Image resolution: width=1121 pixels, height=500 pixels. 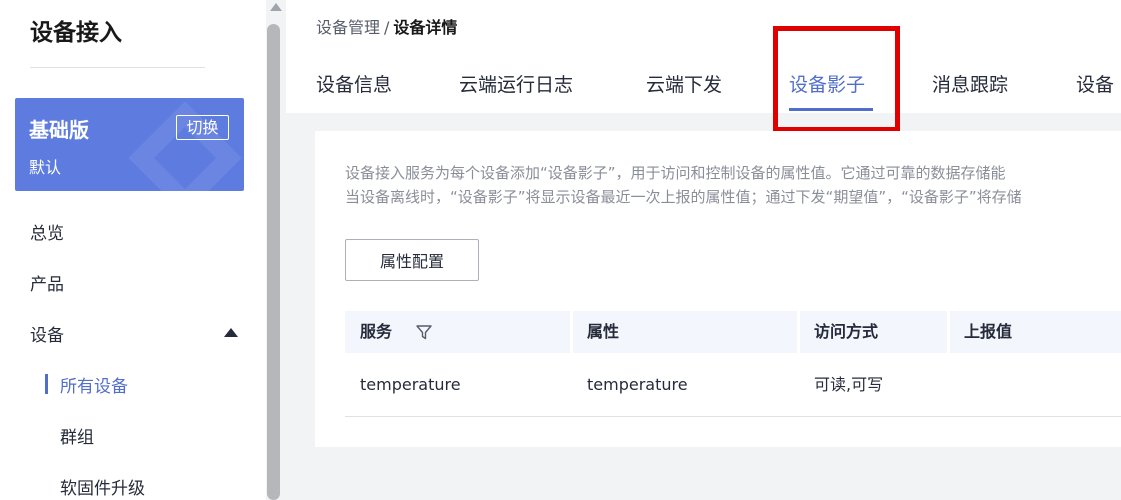 I want to click on edition-name: 基础版, so click(x=59, y=130).